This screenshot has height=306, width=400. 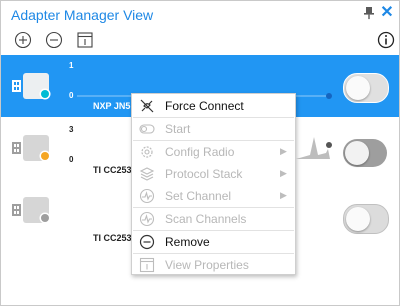 I want to click on menu-item-force-connect: Force Connect, so click(x=213, y=106).